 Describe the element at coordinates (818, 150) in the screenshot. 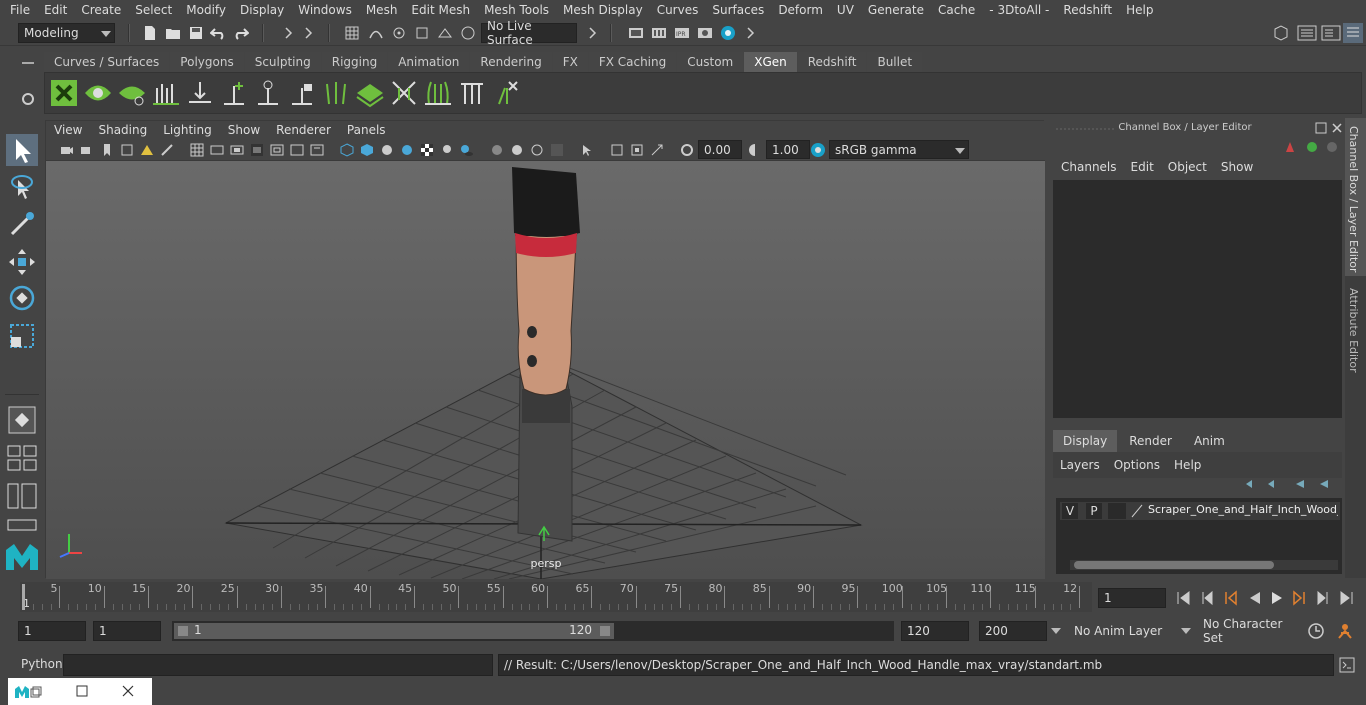

I see `color-management-icon` at that location.